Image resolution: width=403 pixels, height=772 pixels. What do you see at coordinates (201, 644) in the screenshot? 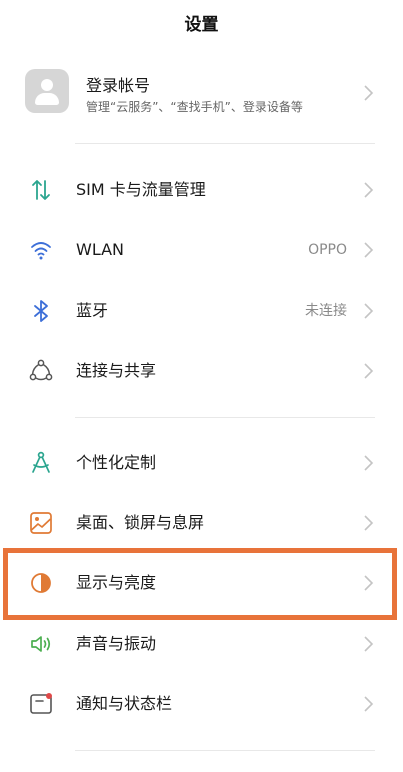
I see `sidebar-item-sound-vibration: 声音与振动` at bounding box center [201, 644].